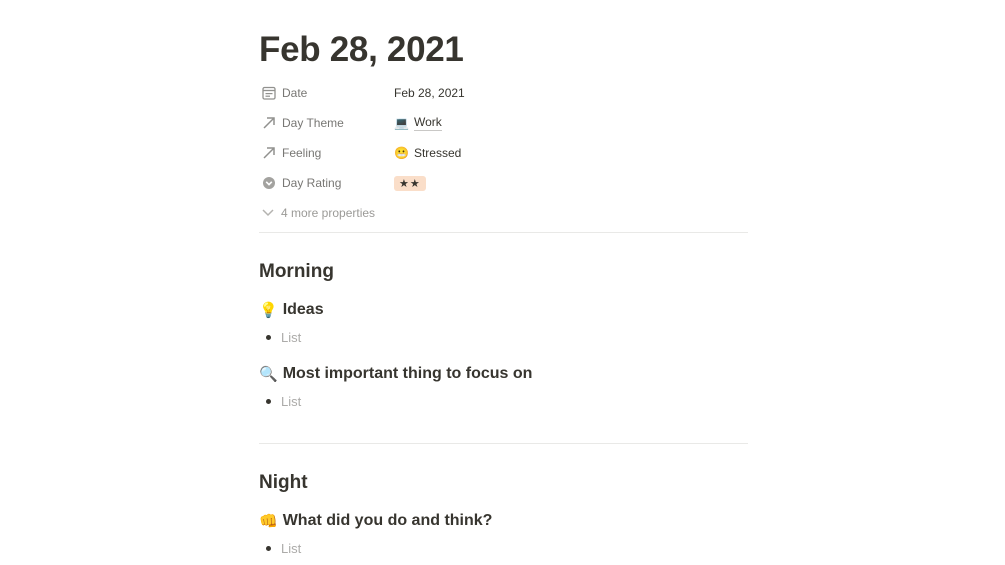  Describe the element at coordinates (269, 93) in the screenshot. I see `calendar-icon` at that location.